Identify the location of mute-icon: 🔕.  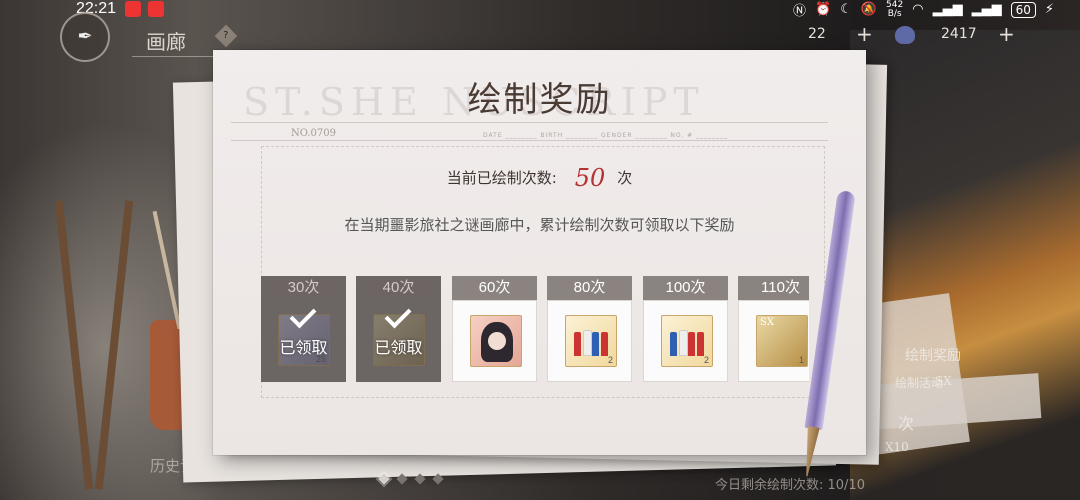
(869, 9).